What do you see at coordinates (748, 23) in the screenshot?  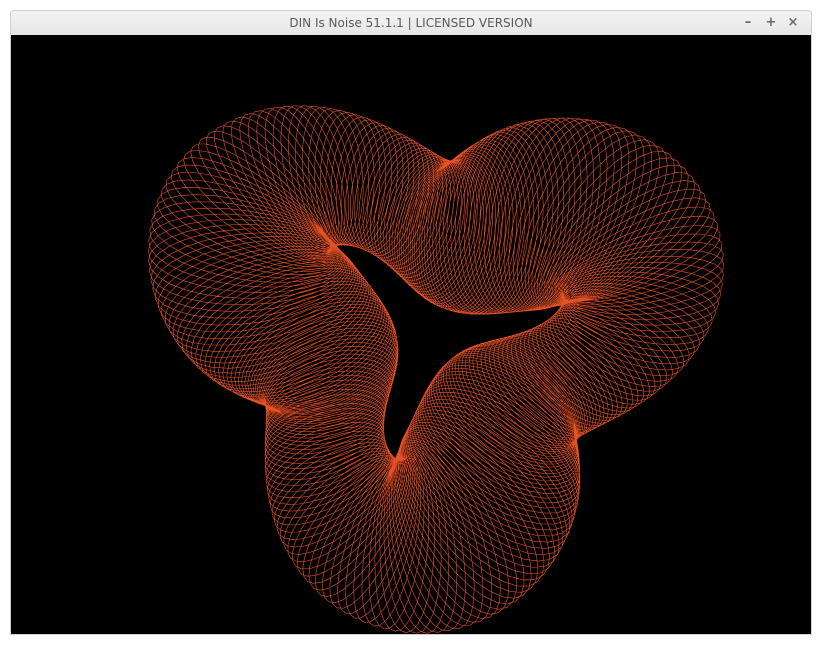 I see `minimize-icon: –` at bounding box center [748, 23].